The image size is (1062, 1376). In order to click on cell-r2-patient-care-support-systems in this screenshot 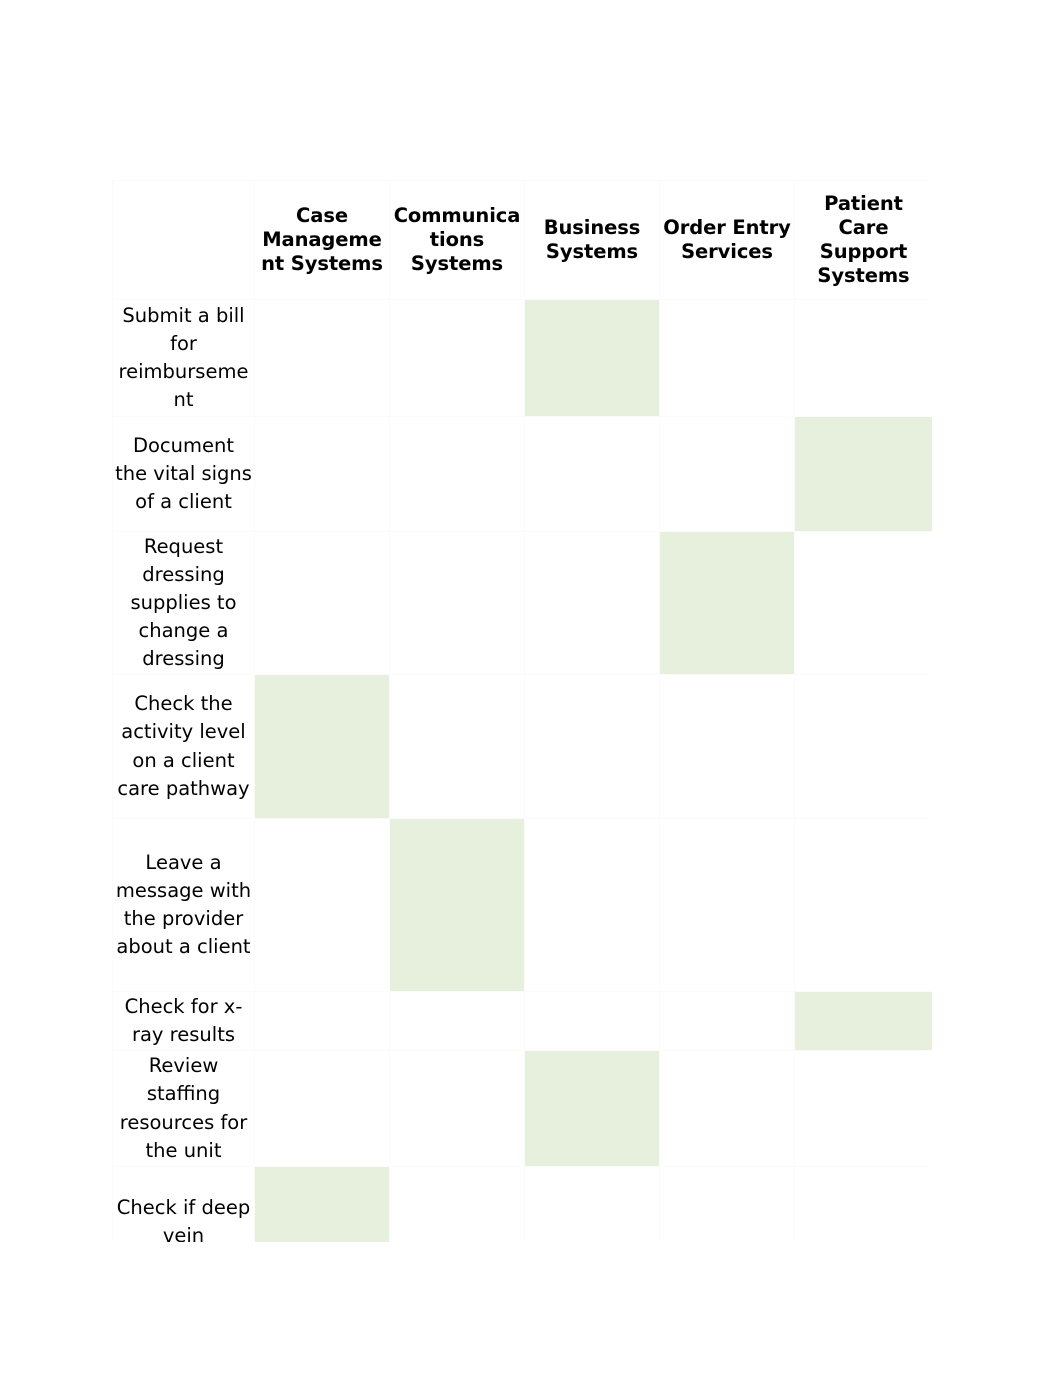, I will do `click(863, 603)`.